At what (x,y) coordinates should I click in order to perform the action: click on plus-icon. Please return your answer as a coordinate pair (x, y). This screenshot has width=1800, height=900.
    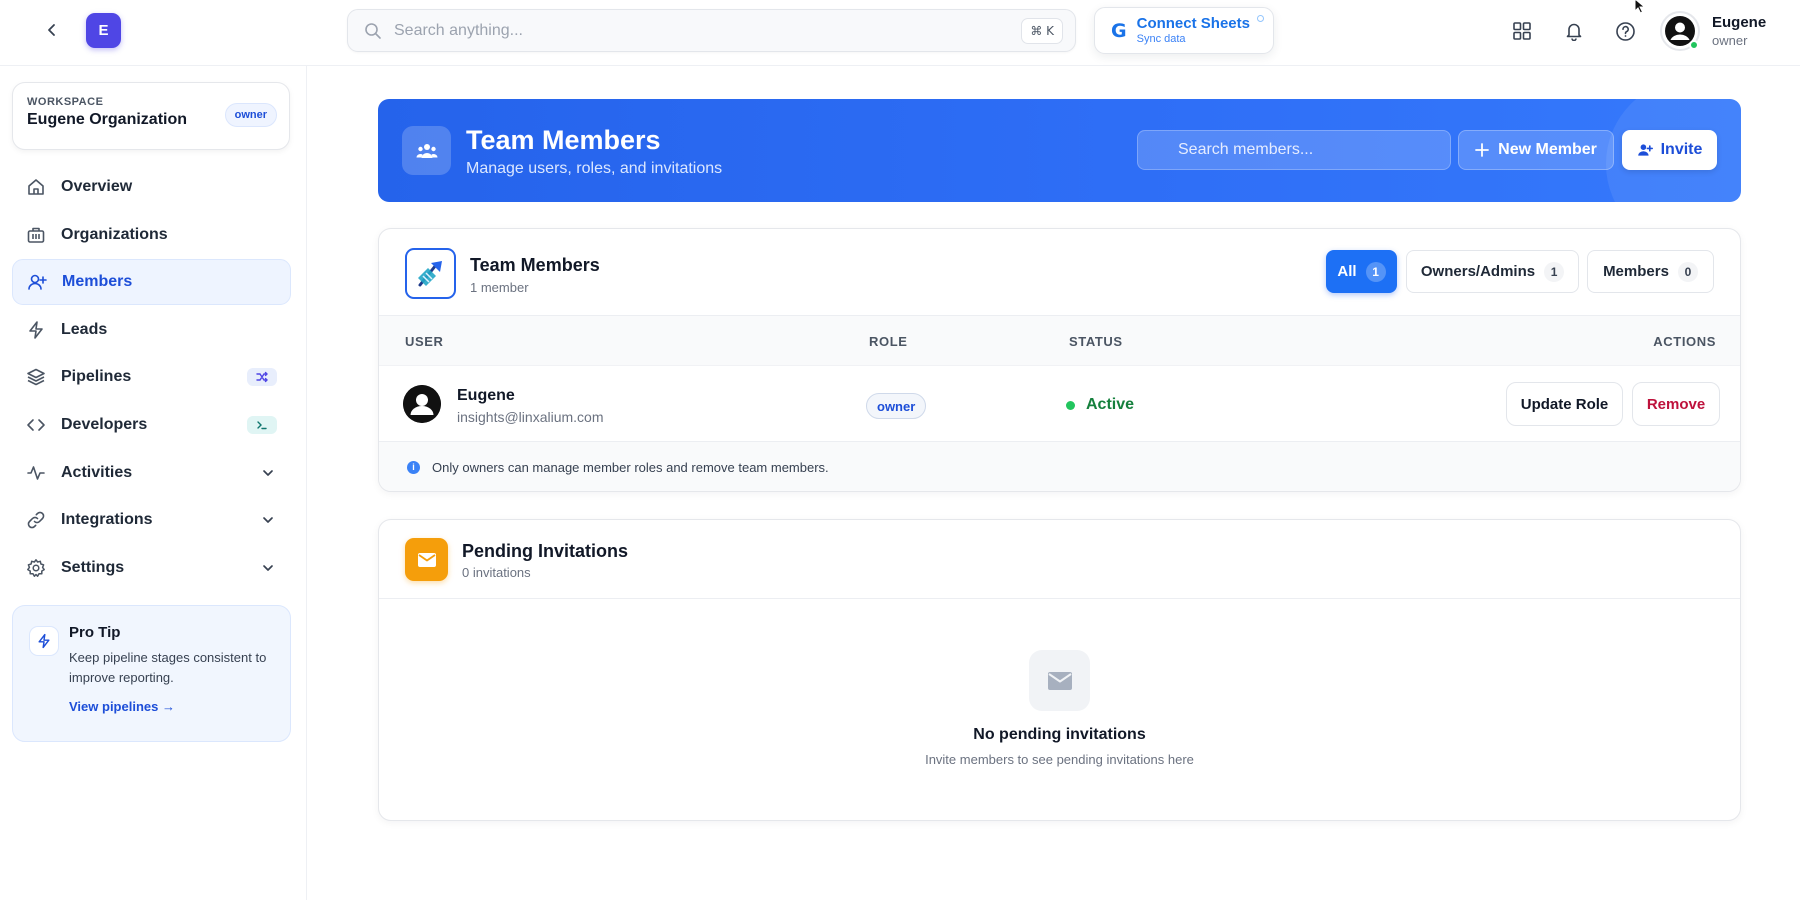
    Looking at the image, I should click on (1482, 150).